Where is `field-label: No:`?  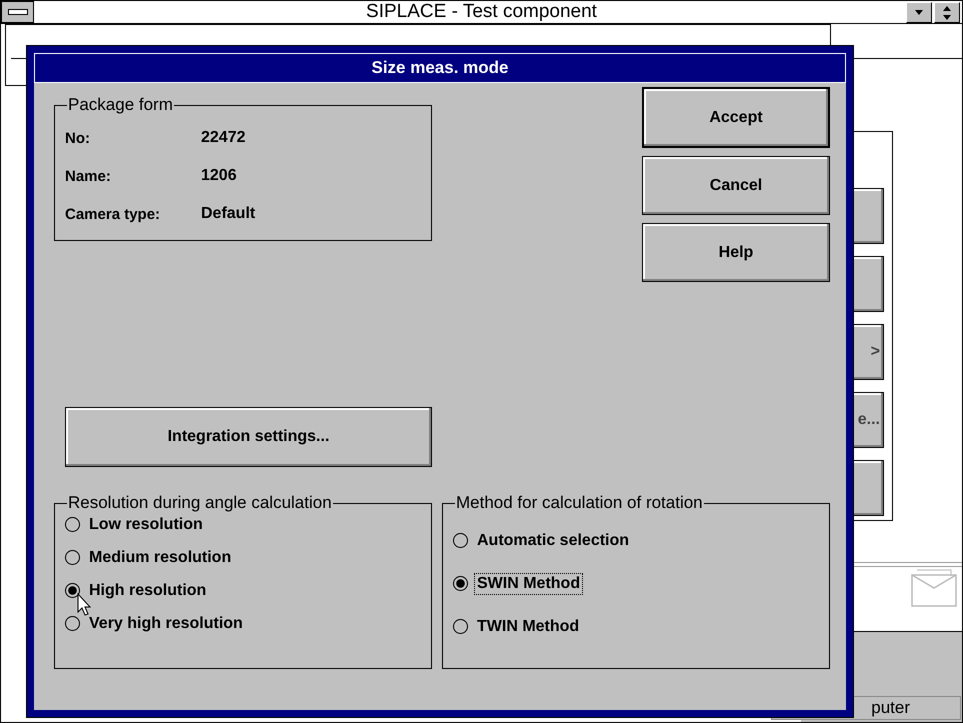
field-label: No: is located at coordinates (78, 138).